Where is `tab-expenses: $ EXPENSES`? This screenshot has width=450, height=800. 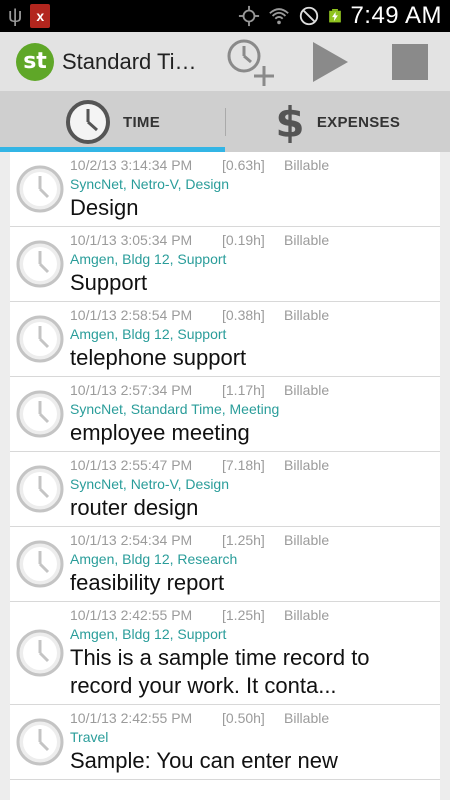 tab-expenses: $ EXPENSES is located at coordinates (337, 122).